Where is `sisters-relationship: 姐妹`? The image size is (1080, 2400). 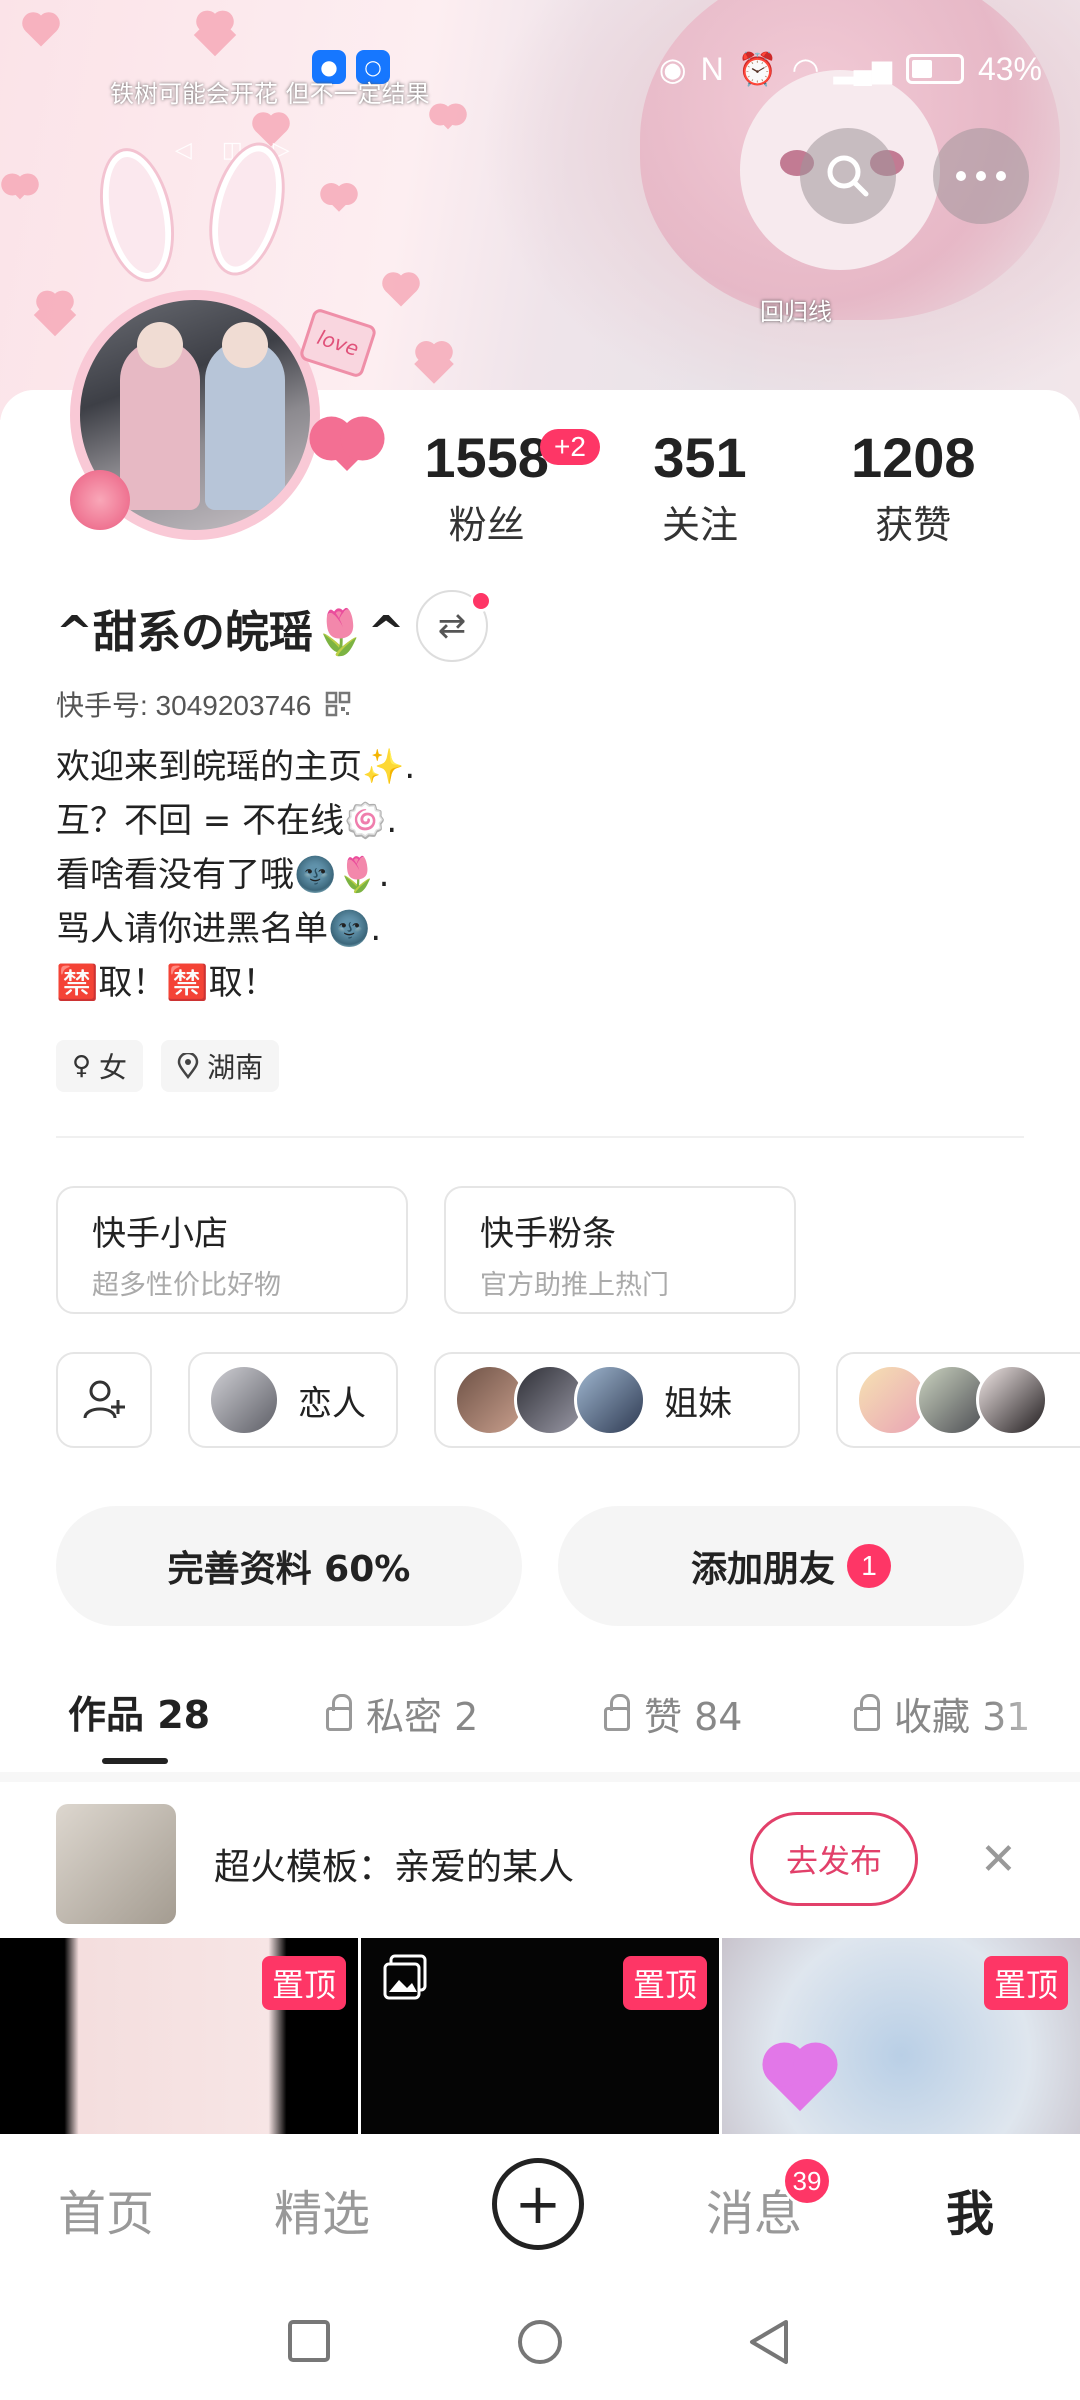
sisters-relationship: 姐妹 is located at coordinates (617, 1400).